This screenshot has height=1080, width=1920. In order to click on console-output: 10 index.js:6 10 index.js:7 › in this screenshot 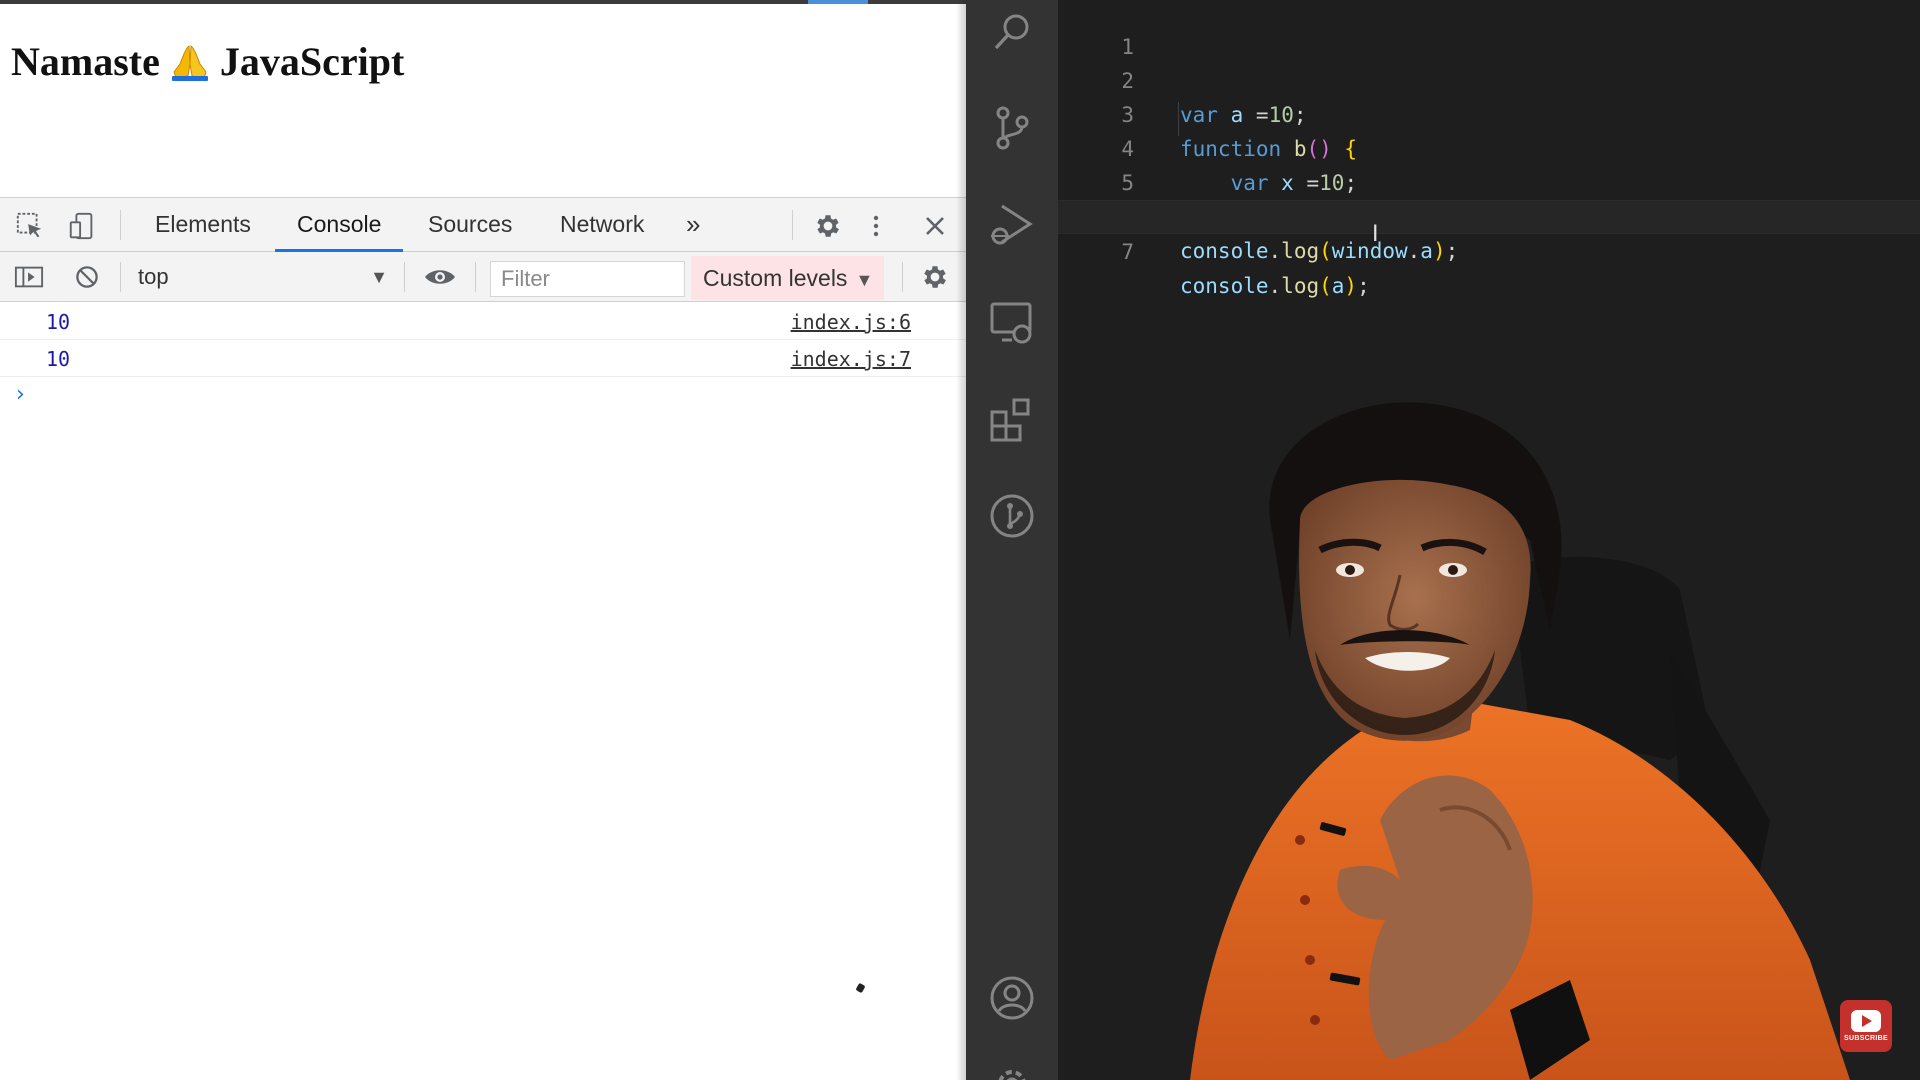, I will do `click(483, 359)`.